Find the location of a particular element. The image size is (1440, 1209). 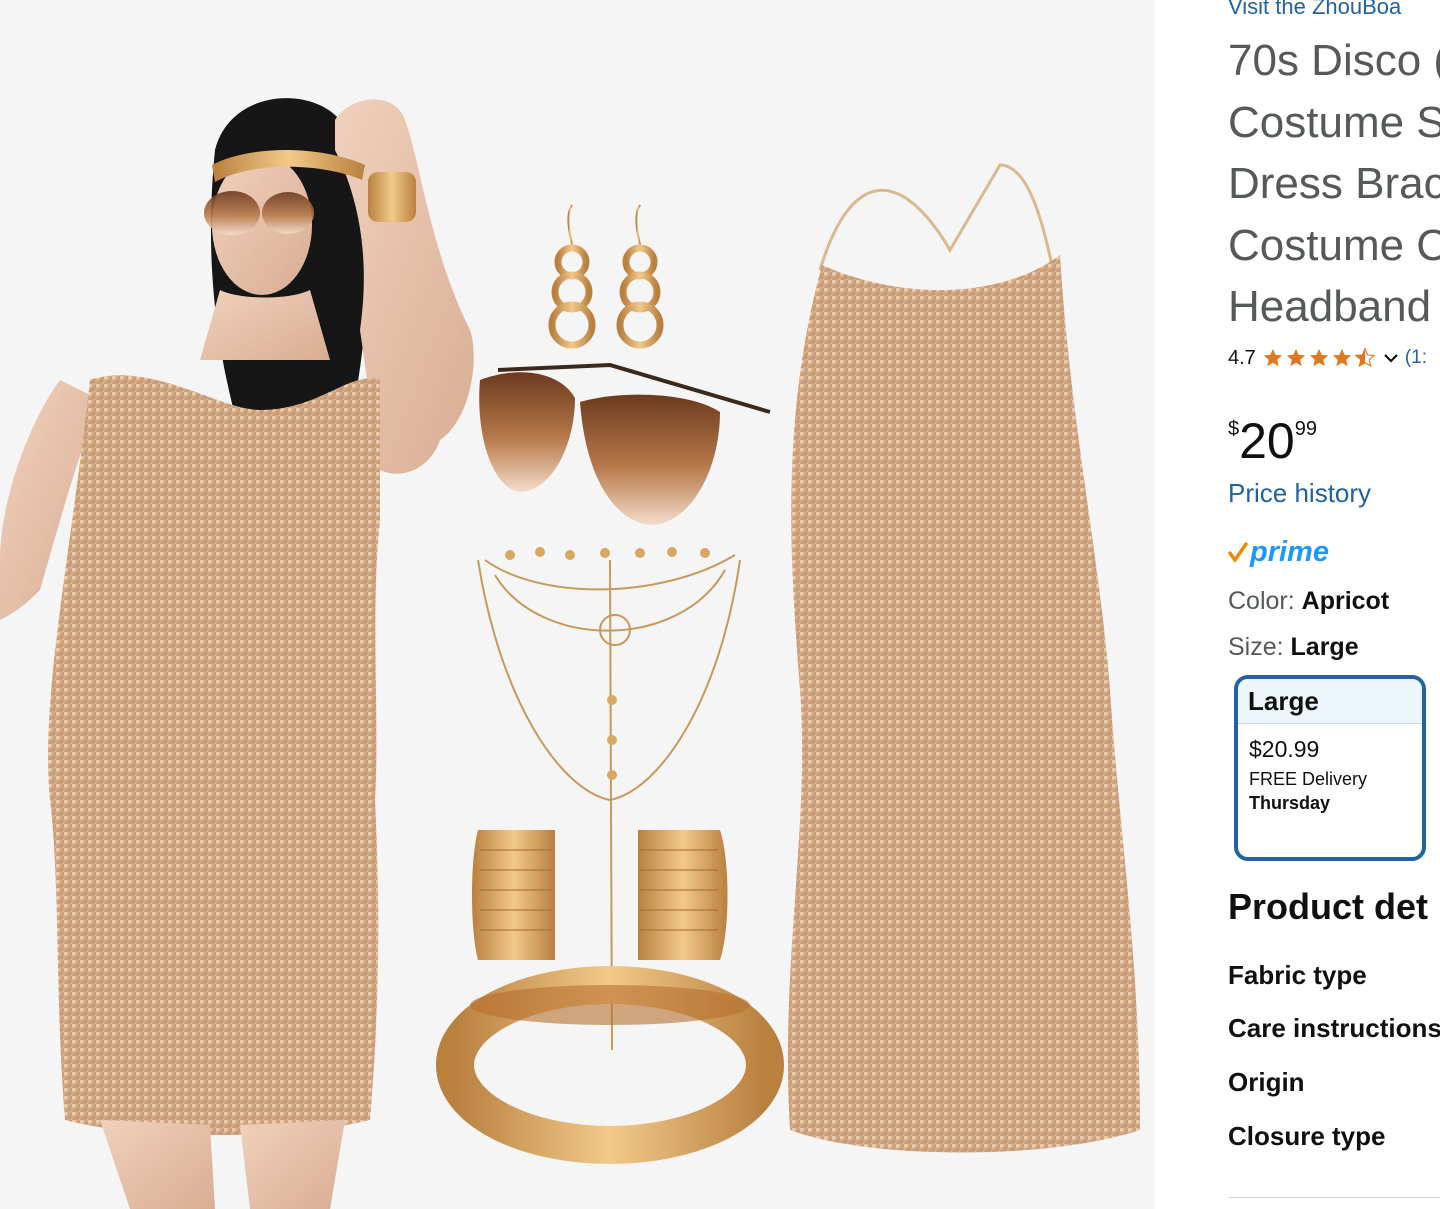

size-value: Large is located at coordinates (1324, 647).